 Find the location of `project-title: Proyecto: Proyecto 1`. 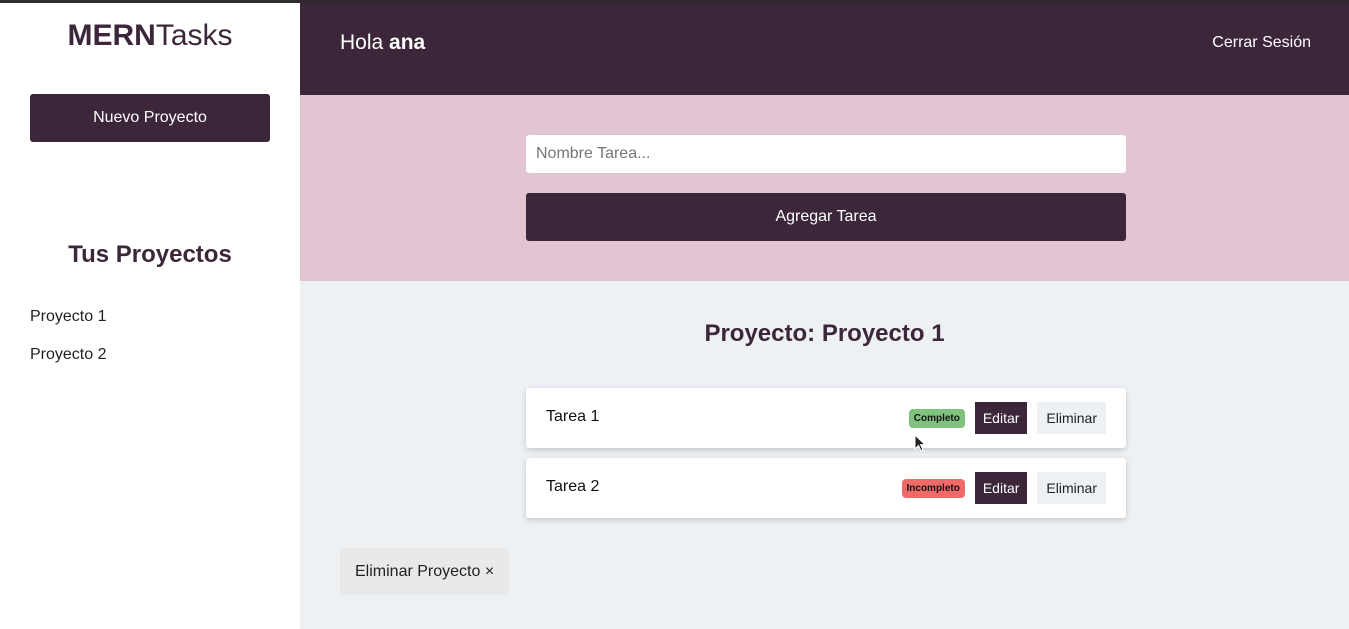

project-title: Proyecto: Proyecto 1 is located at coordinates (824, 333).